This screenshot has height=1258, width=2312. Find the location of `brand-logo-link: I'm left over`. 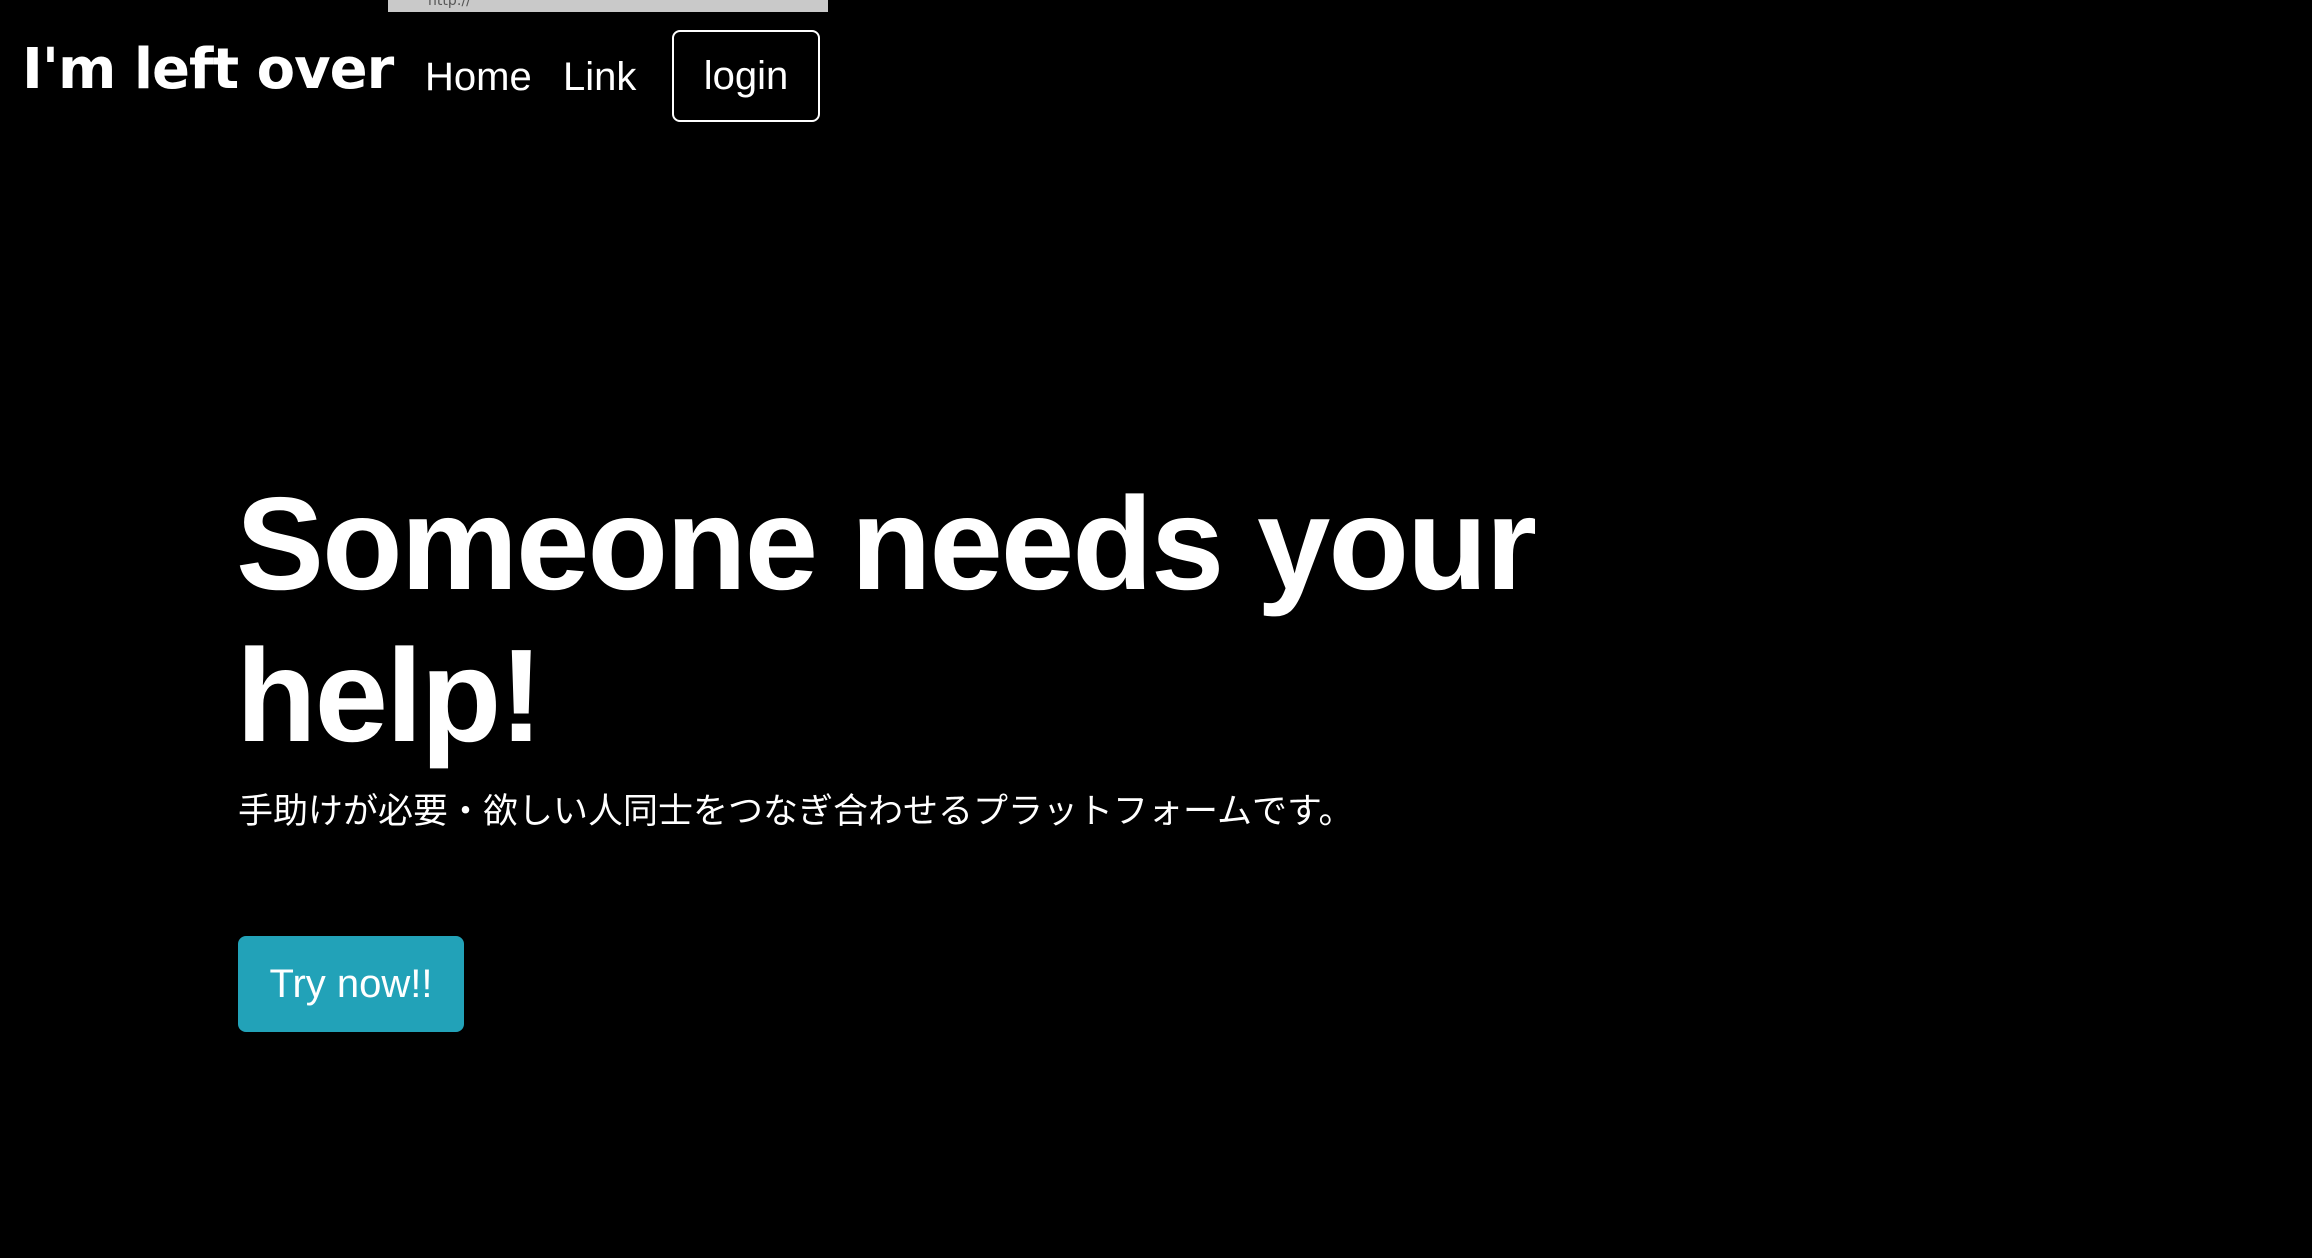

brand-logo-link: I'm left over is located at coordinates (208, 70).